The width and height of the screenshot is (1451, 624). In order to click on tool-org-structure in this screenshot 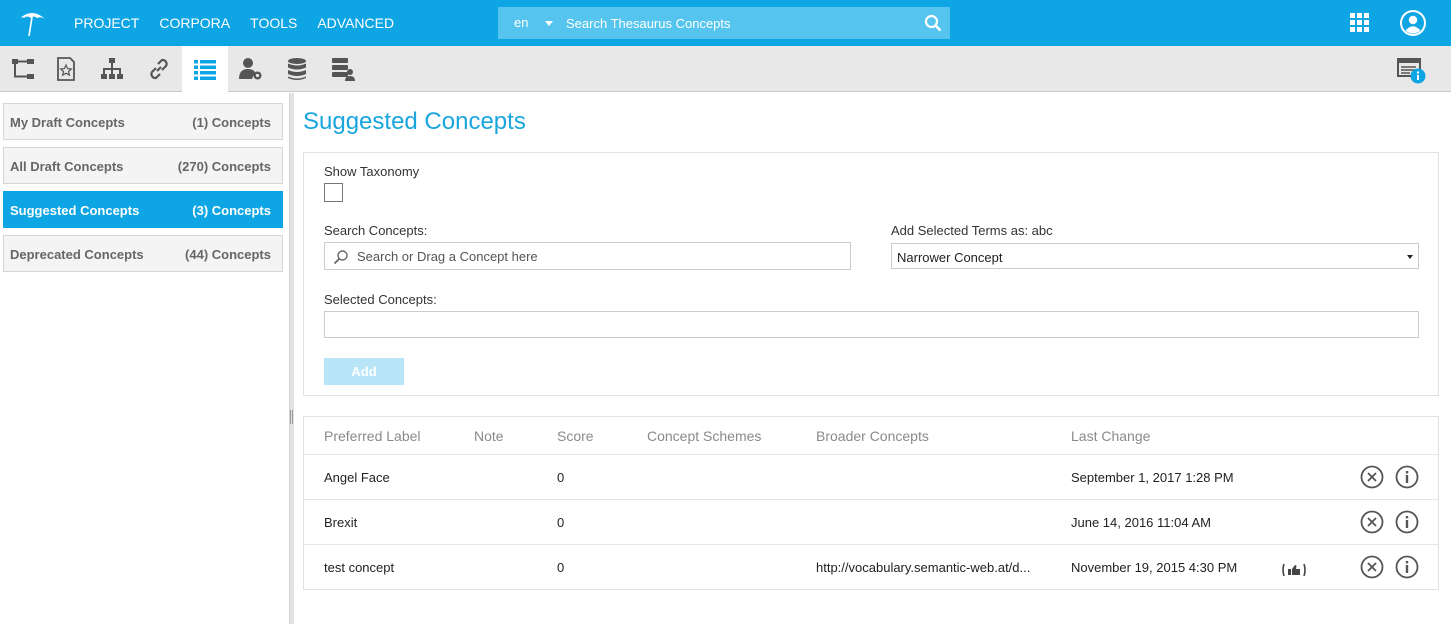, I will do `click(112, 69)`.